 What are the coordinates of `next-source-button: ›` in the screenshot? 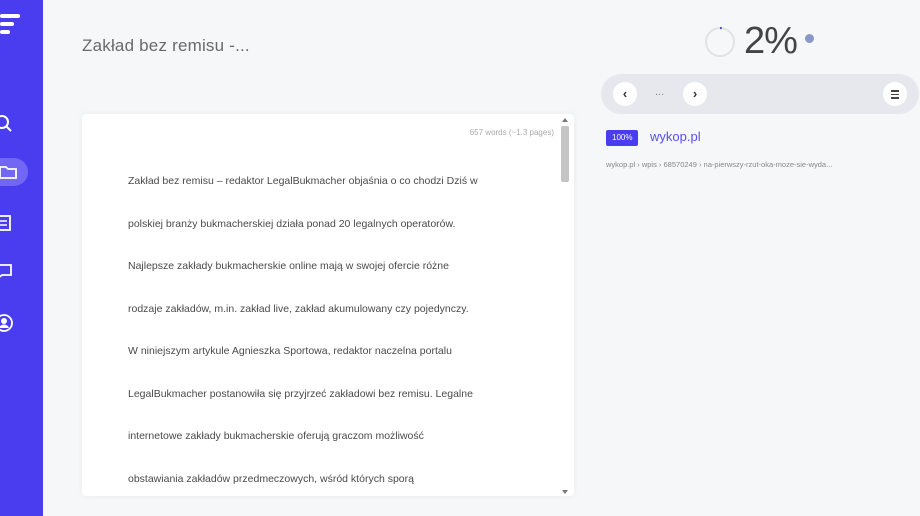 It's located at (695, 94).